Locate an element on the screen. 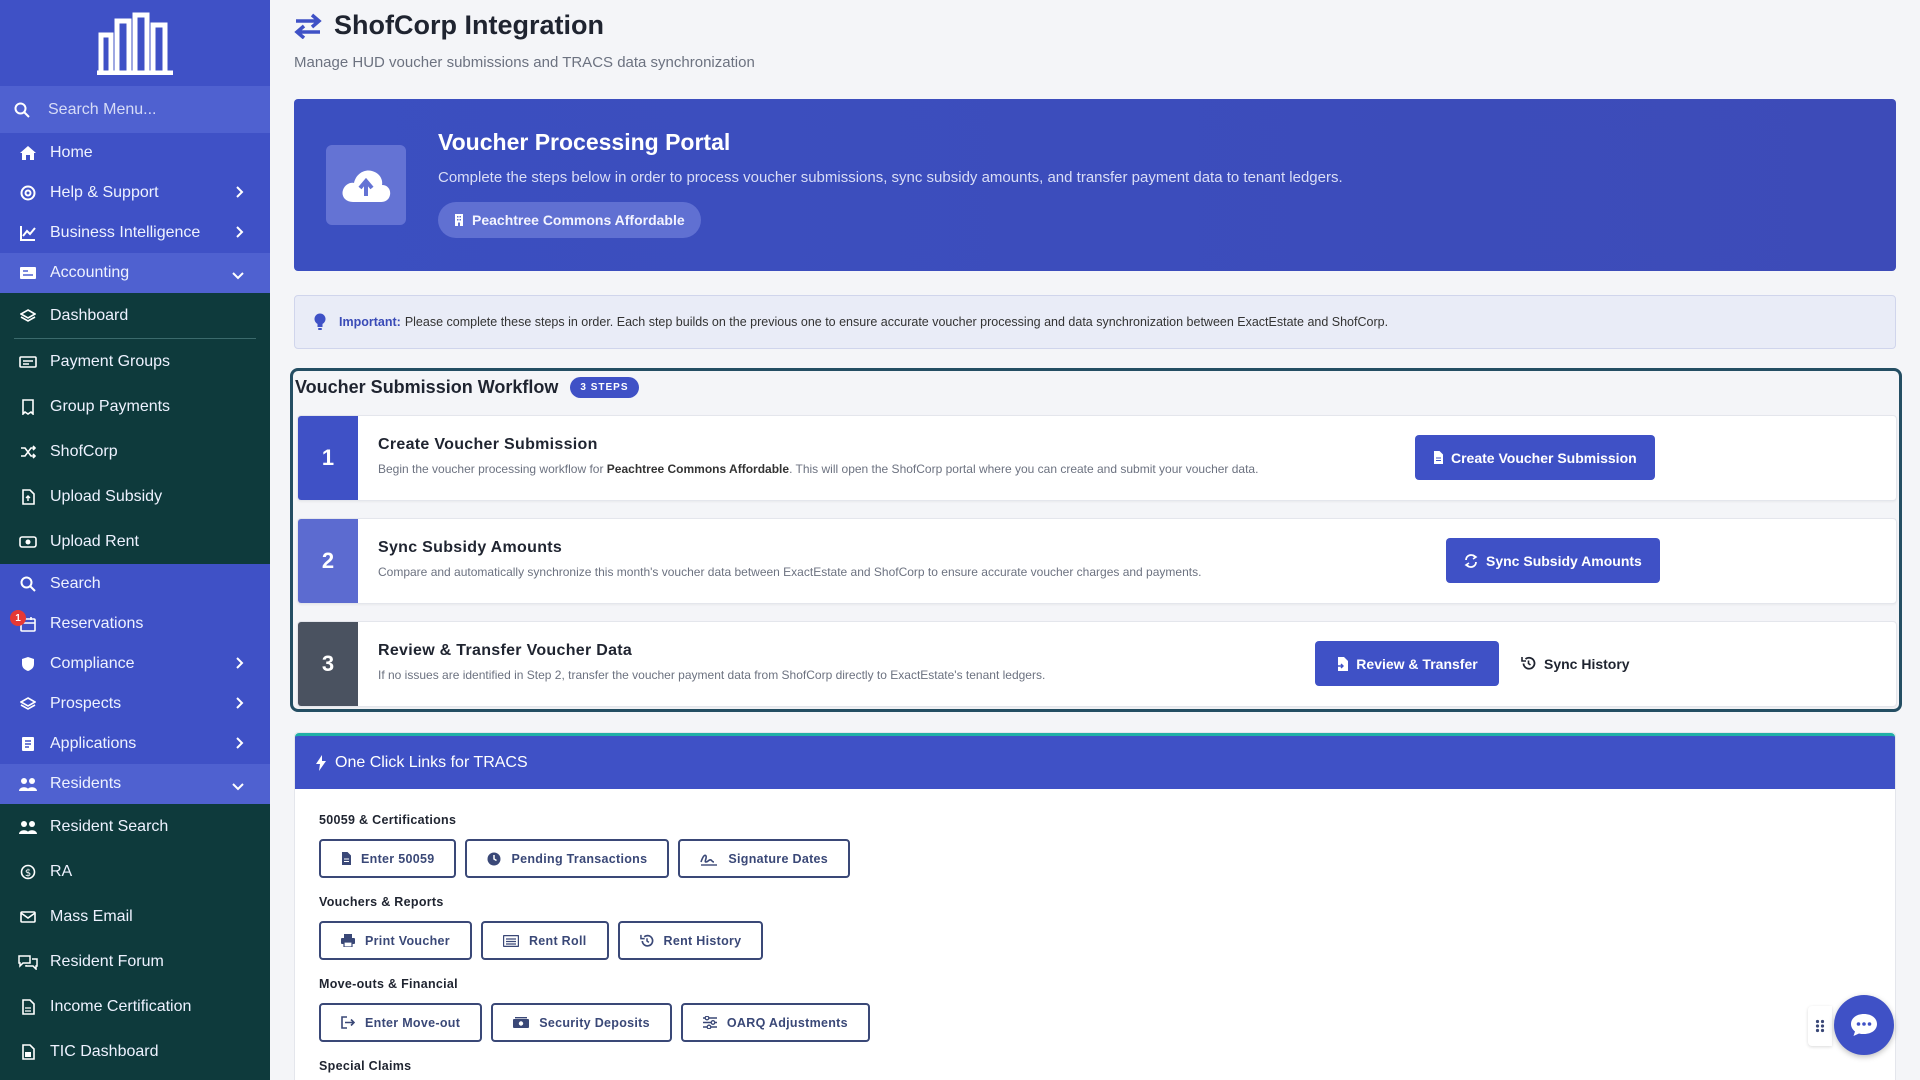 This screenshot has width=1920, height=1080. step-title: Create Voucher Submission is located at coordinates (488, 444).